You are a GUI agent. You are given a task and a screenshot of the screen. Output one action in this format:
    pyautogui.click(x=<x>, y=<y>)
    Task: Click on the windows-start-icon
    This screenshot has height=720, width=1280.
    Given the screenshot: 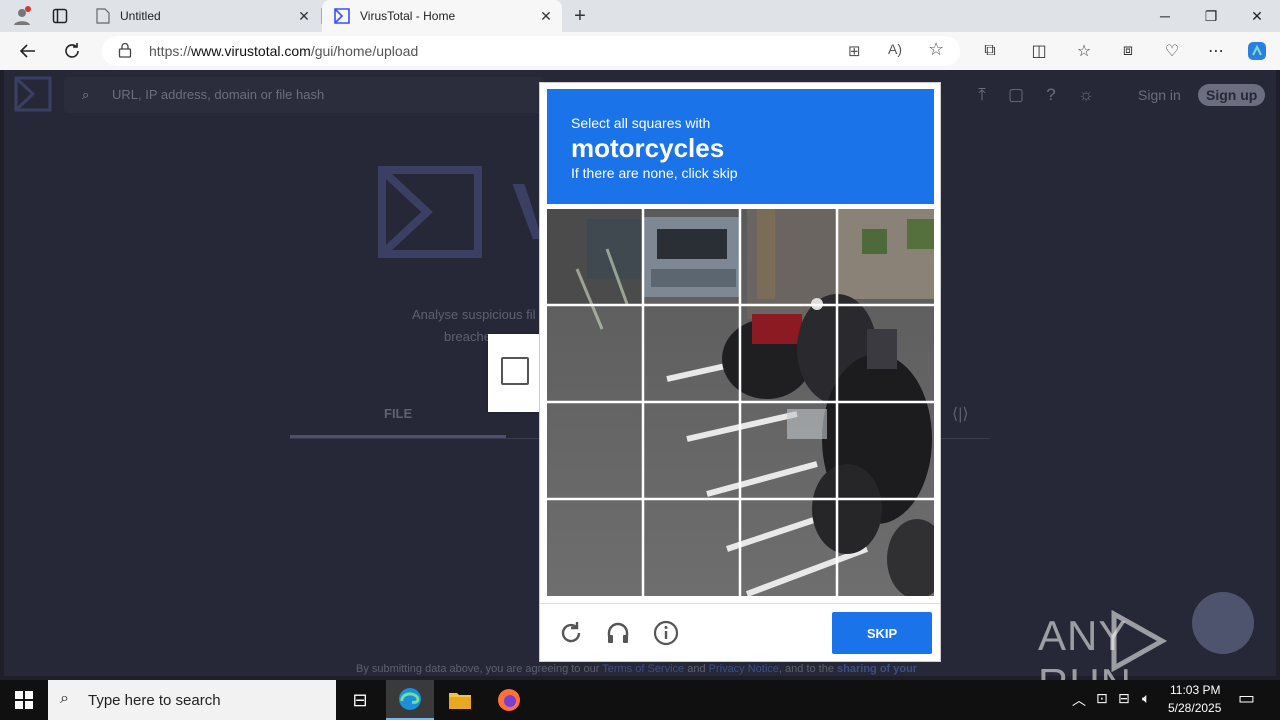 What is the action you would take?
    pyautogui.click(x=24, y=700)
    